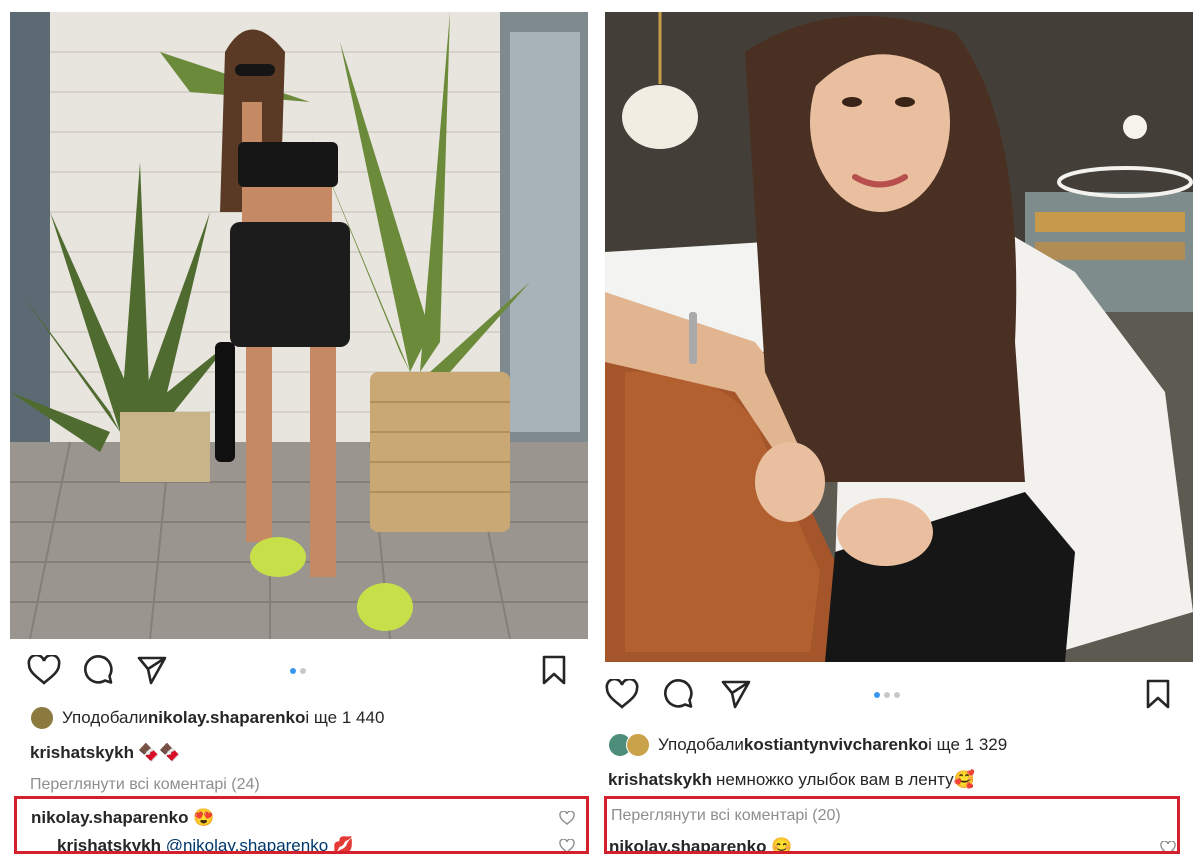  I want to click on comment: nikolay.shaparenko 😍, so click(122, 818).